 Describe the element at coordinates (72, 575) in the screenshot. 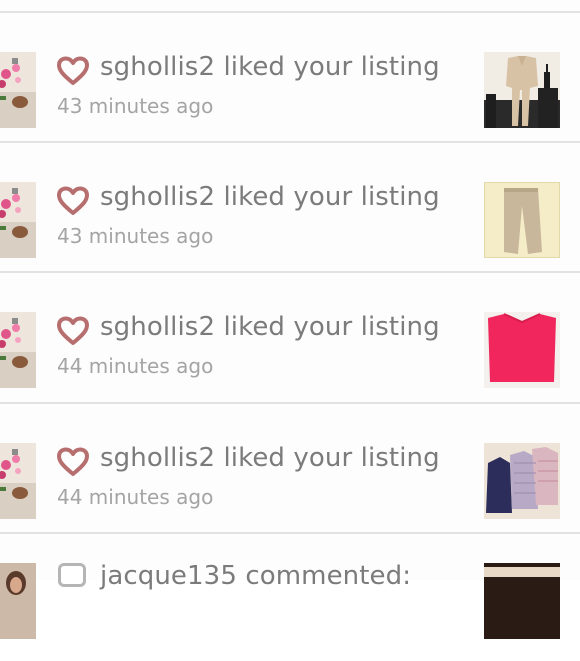

I see `comment-icon` at that location.